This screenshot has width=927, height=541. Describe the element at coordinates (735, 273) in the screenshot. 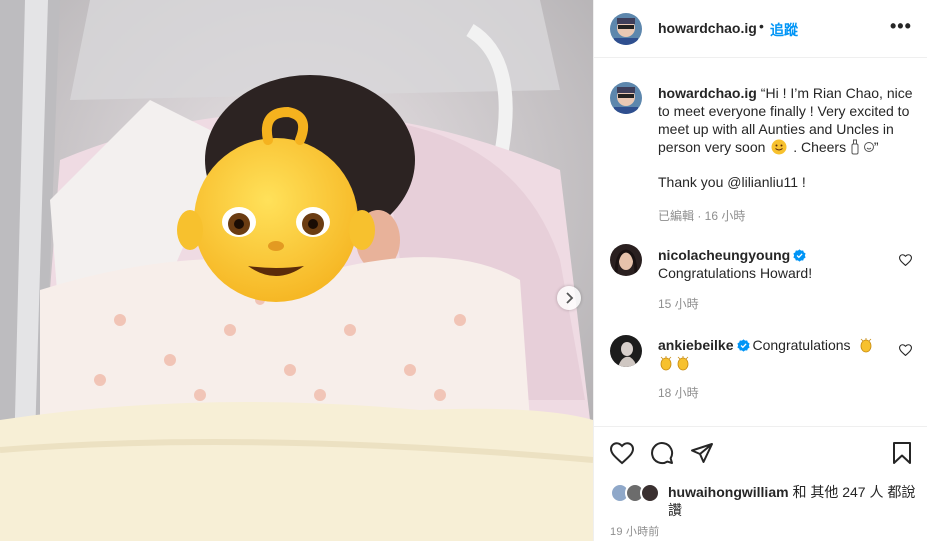

I see `comment-text: Congratulations Howard!` at that location.